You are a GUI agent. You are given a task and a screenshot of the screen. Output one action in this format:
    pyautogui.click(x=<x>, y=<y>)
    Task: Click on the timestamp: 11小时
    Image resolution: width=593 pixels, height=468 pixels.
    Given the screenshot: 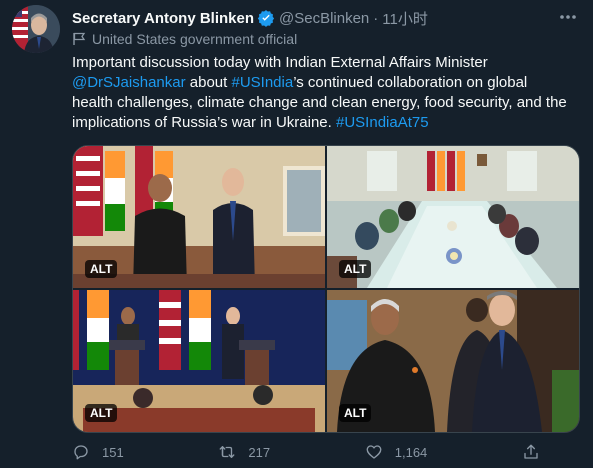 What is the action you would take?
    pyautogui.click(x=405, y=18)
    